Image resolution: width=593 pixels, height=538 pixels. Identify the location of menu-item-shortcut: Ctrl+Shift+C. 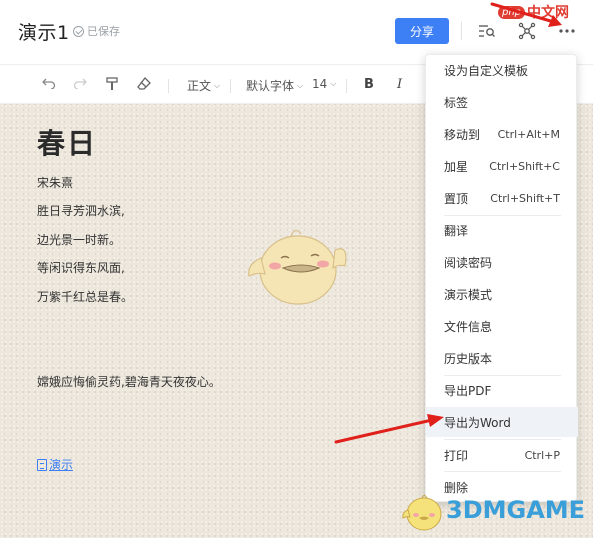
(524, 166).